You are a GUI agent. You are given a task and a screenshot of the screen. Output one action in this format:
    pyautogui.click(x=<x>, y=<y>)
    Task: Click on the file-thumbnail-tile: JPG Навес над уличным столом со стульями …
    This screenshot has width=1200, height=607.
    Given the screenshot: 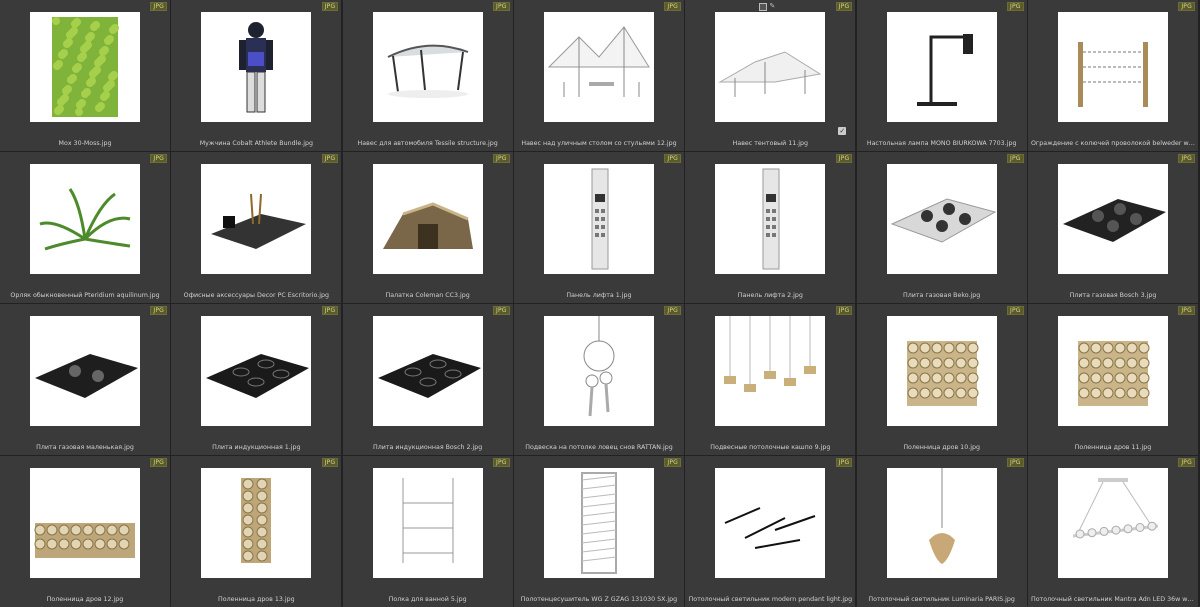 What is the action you would take?
    pyautogui.click(x=598, y=75)
    